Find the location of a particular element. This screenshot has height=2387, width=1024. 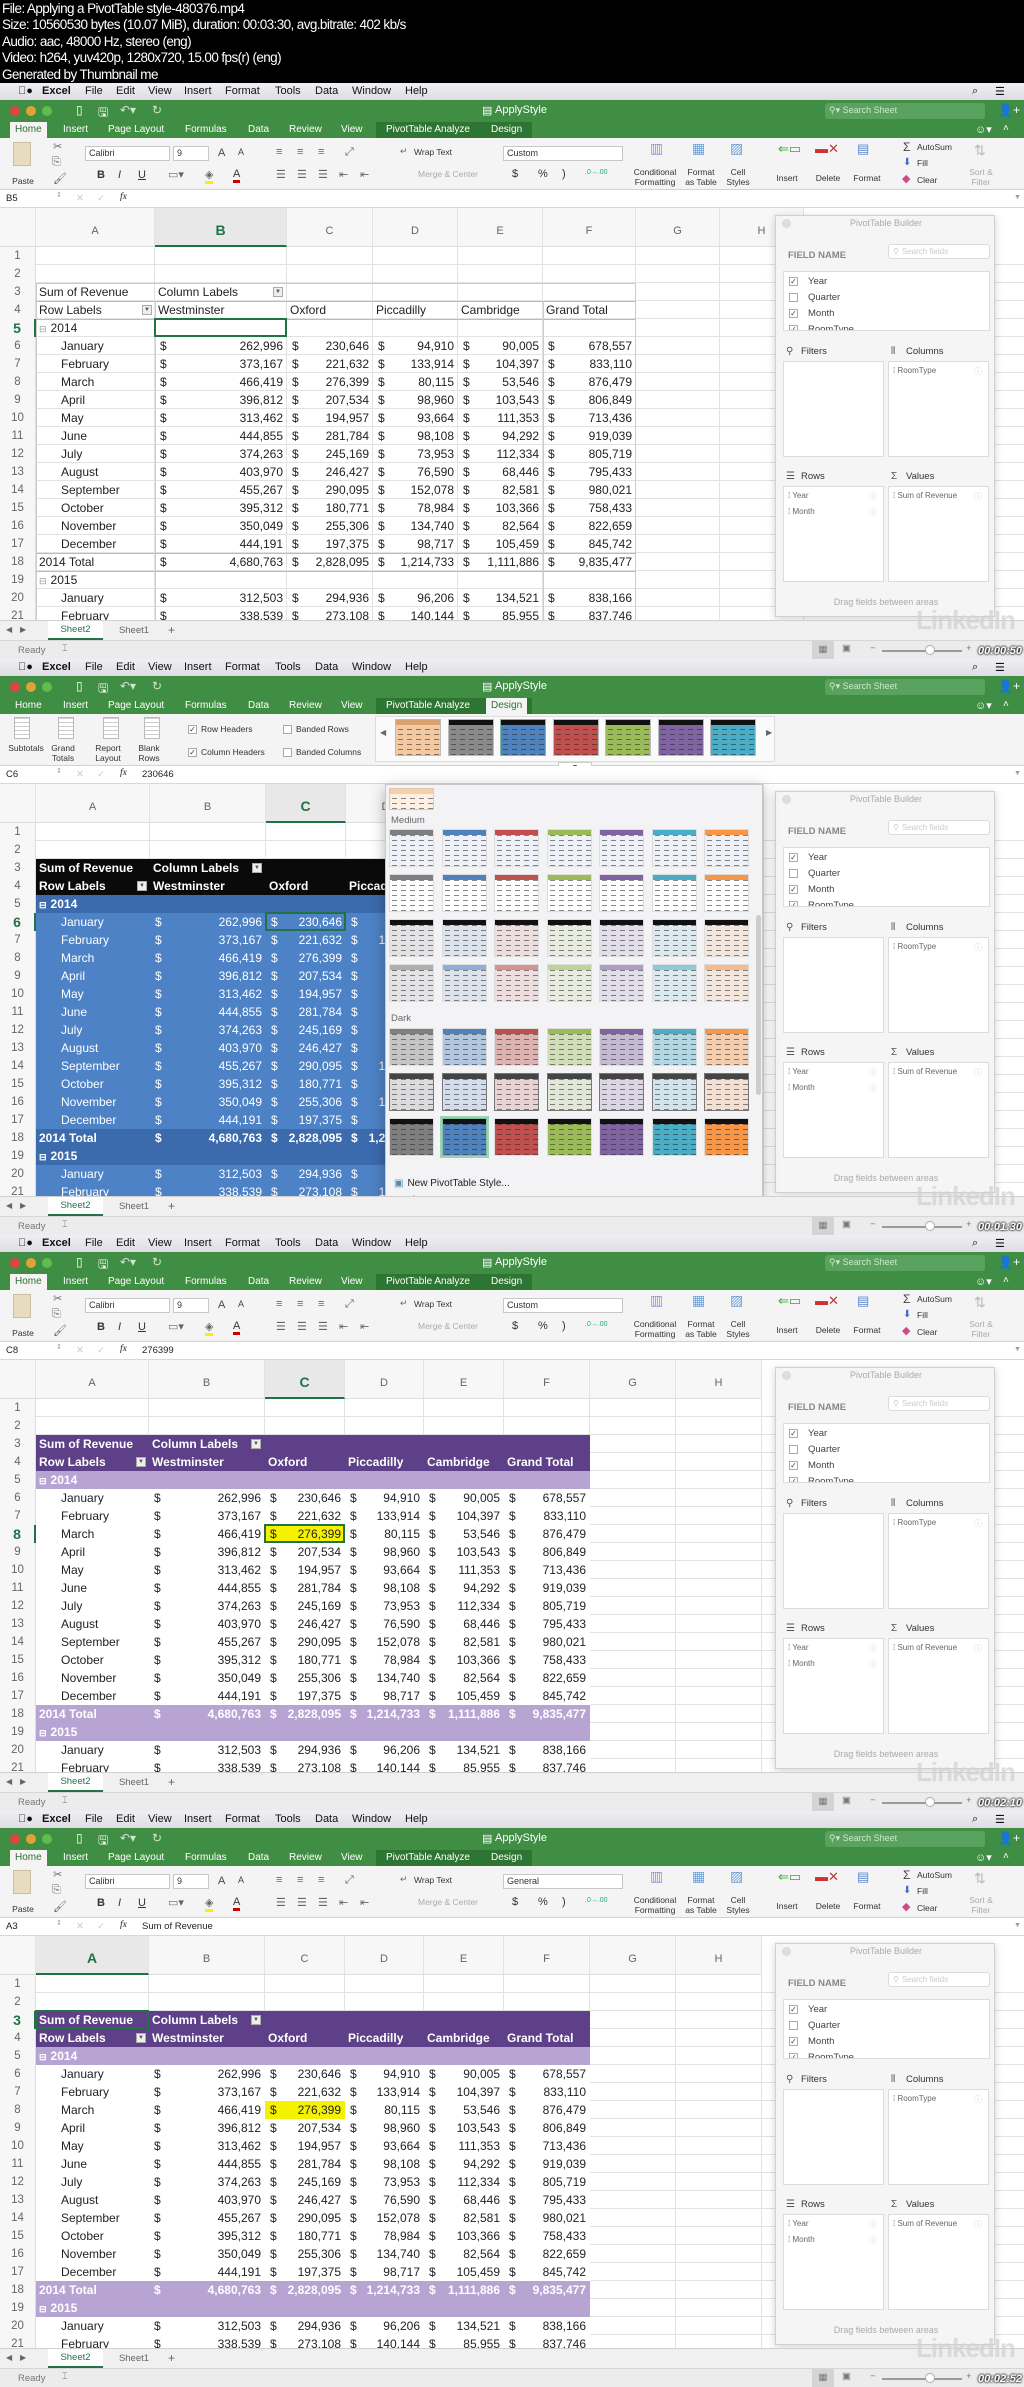

underline-button: U is located at coordinates (142, 1903).